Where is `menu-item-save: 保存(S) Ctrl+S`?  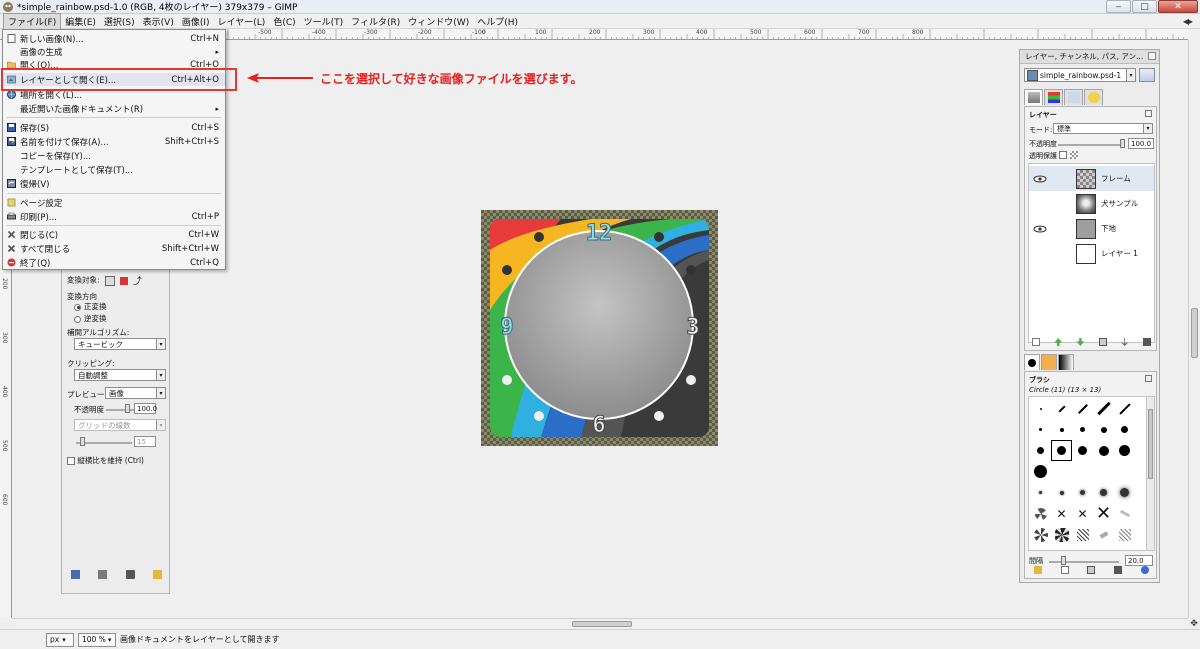
menu-item-save: 保存(S) Ctrl+S is located at coordinates (114, 127).